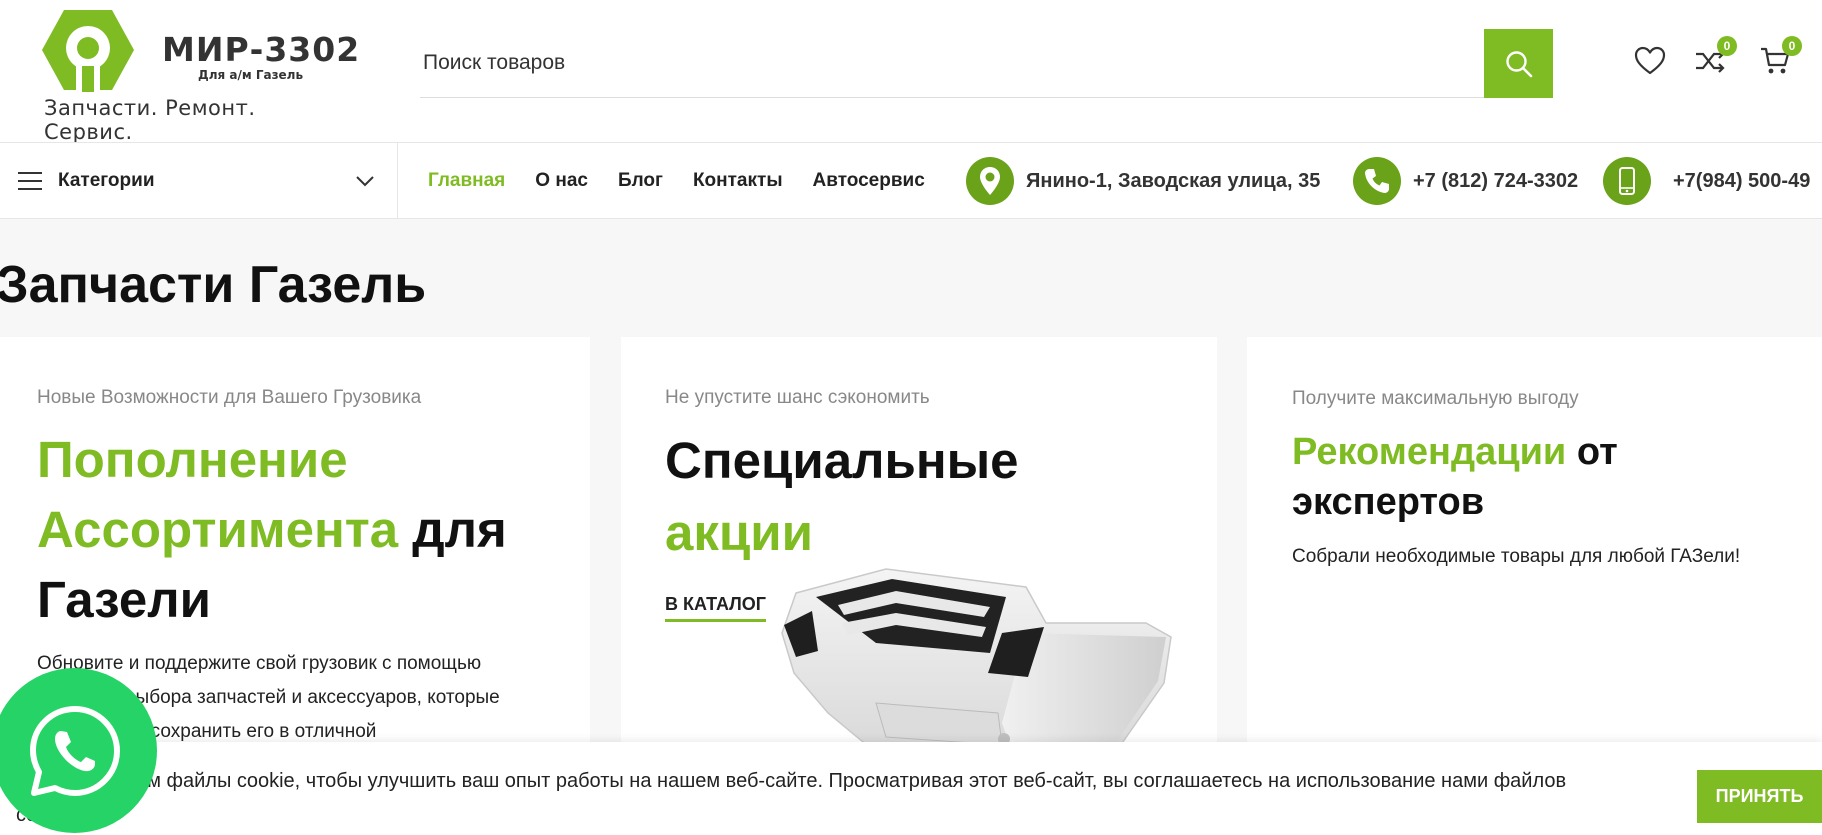 Image resolution: width=1822 pixels, height=835 pixels. I want to click on menu-item-contacts: Контакты, so click(738, 181).